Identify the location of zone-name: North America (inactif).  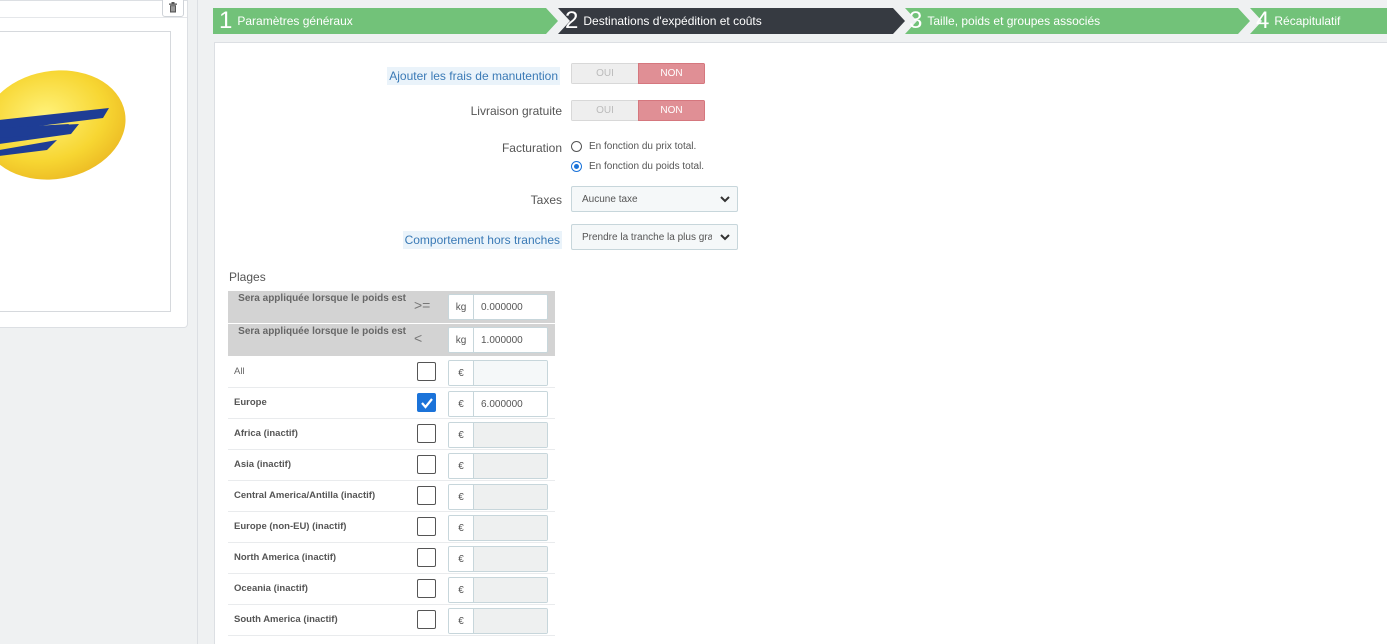
(285, 557).